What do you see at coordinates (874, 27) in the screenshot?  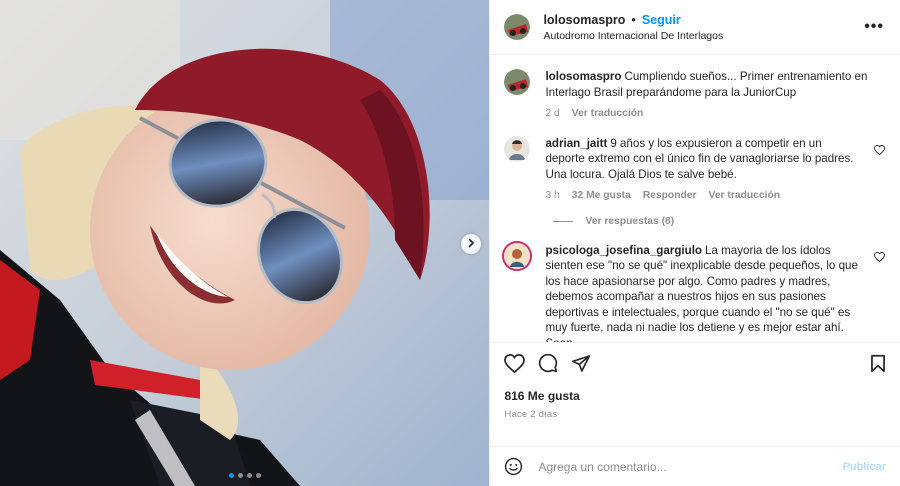 I see `more-icon: •••` at bounding box center [874, 27].